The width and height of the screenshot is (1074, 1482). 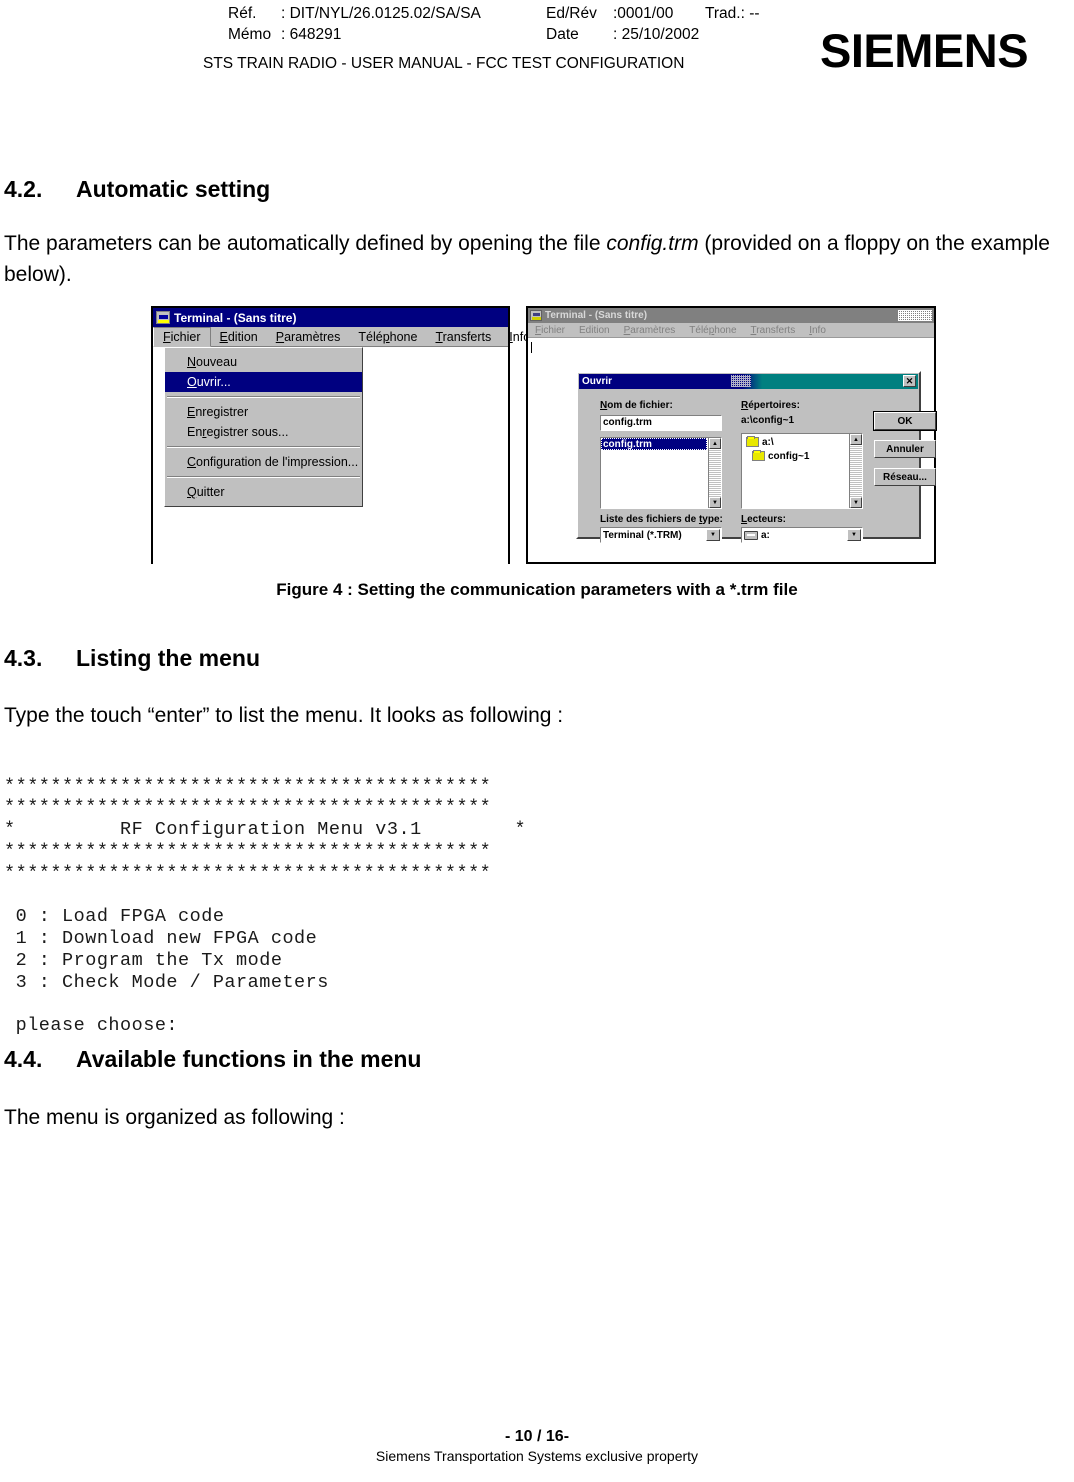 What do you see at coordinates (636, 405) in the screenshot?
I see `filename-label: Nom de fichier:` at bounding box center [636, 405].